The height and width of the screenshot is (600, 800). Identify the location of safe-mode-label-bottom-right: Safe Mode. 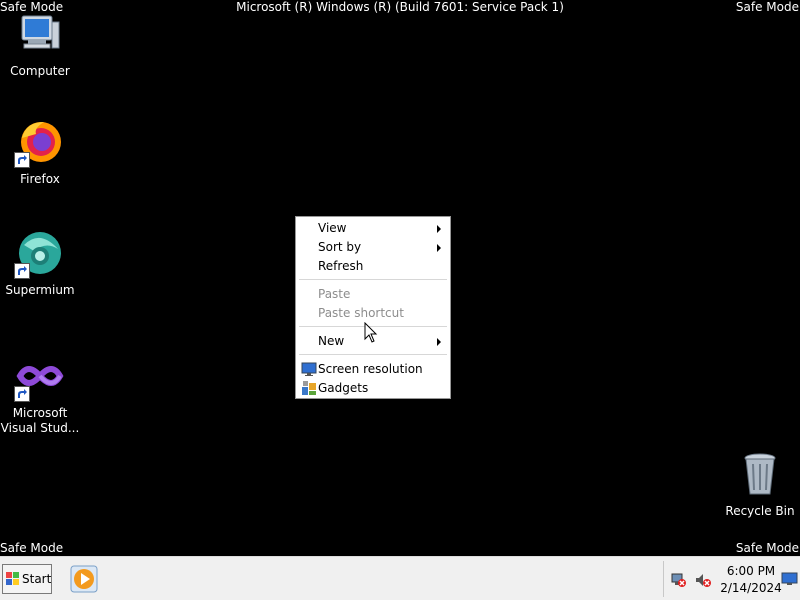
(767, 548).